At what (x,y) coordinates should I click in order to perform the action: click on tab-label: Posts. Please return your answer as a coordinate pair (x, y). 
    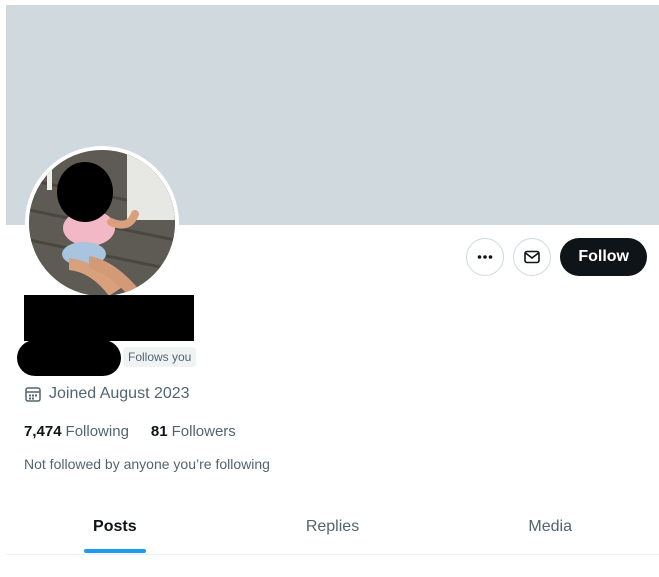
    Looking at the image, I should click on (115, 526).